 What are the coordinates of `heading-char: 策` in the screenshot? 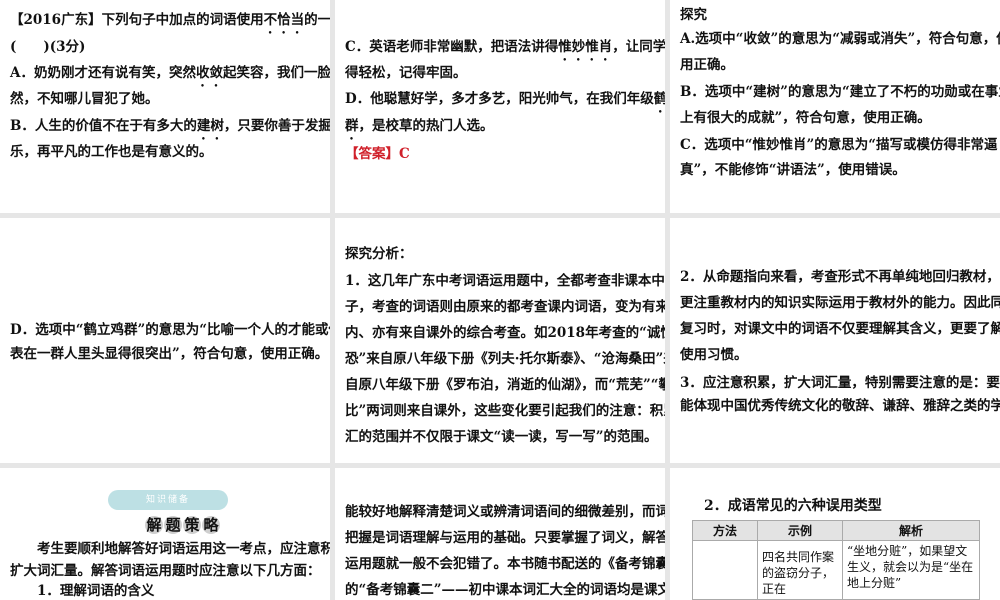 It's located at (192, 525).